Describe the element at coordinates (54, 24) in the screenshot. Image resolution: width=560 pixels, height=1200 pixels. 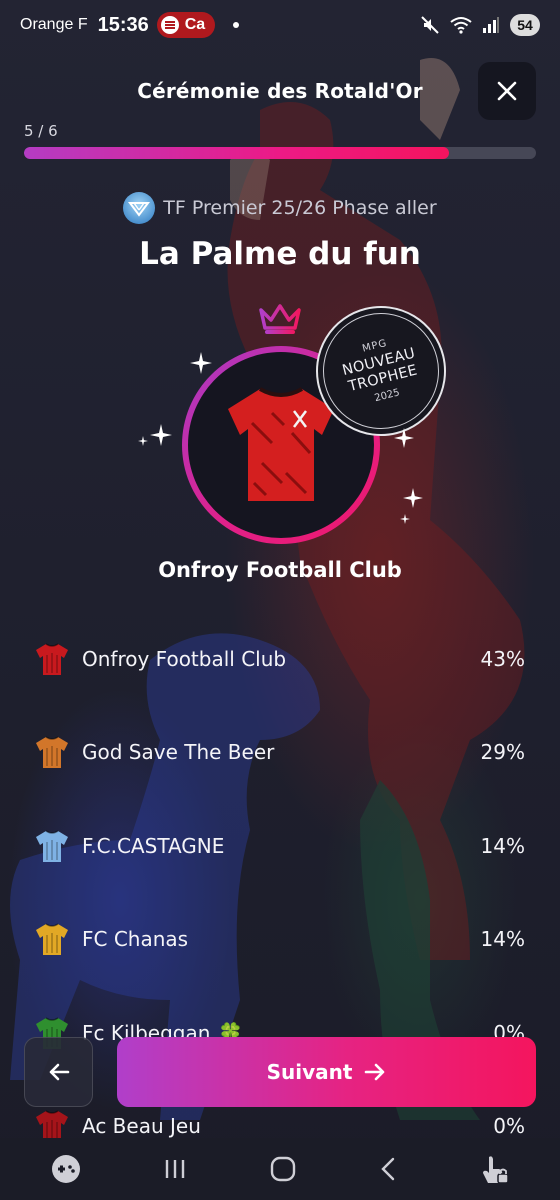
I see `carrier-label: Orange F` at that location.